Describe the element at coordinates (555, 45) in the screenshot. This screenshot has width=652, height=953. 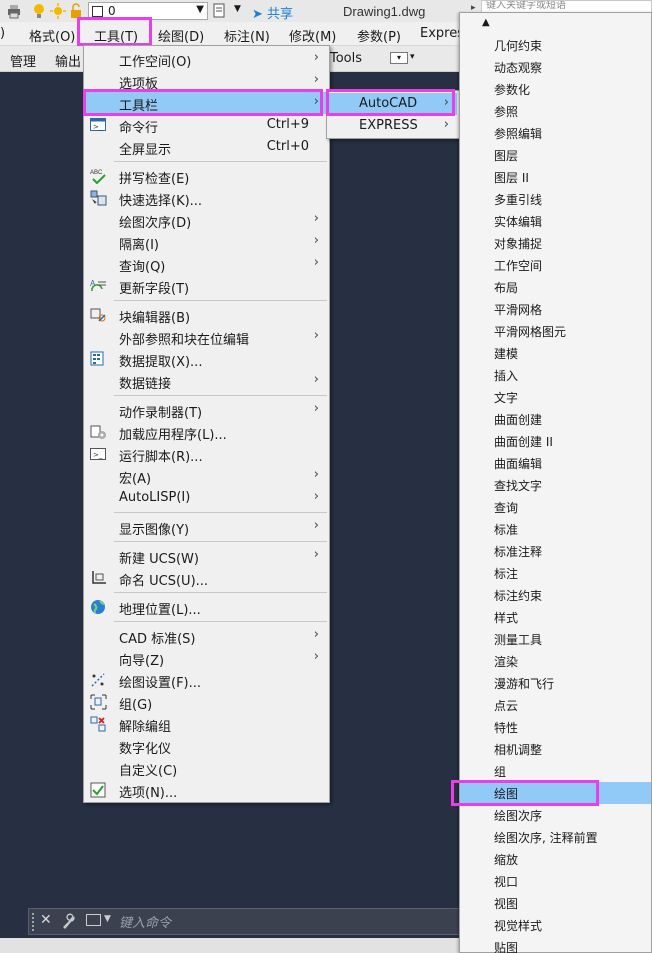
I see `toolbar-list-item: 几何约束` at that location.